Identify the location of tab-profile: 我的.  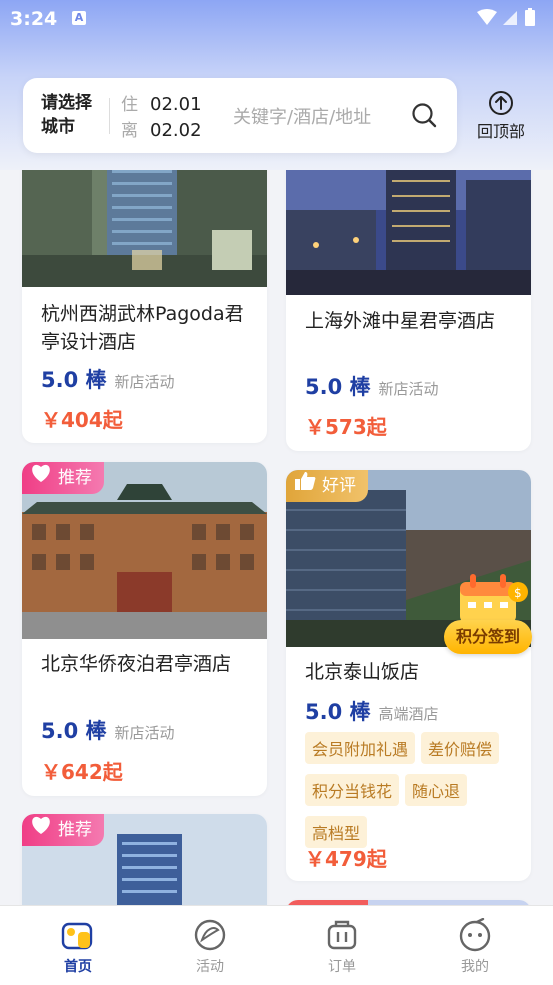
(475, 947).